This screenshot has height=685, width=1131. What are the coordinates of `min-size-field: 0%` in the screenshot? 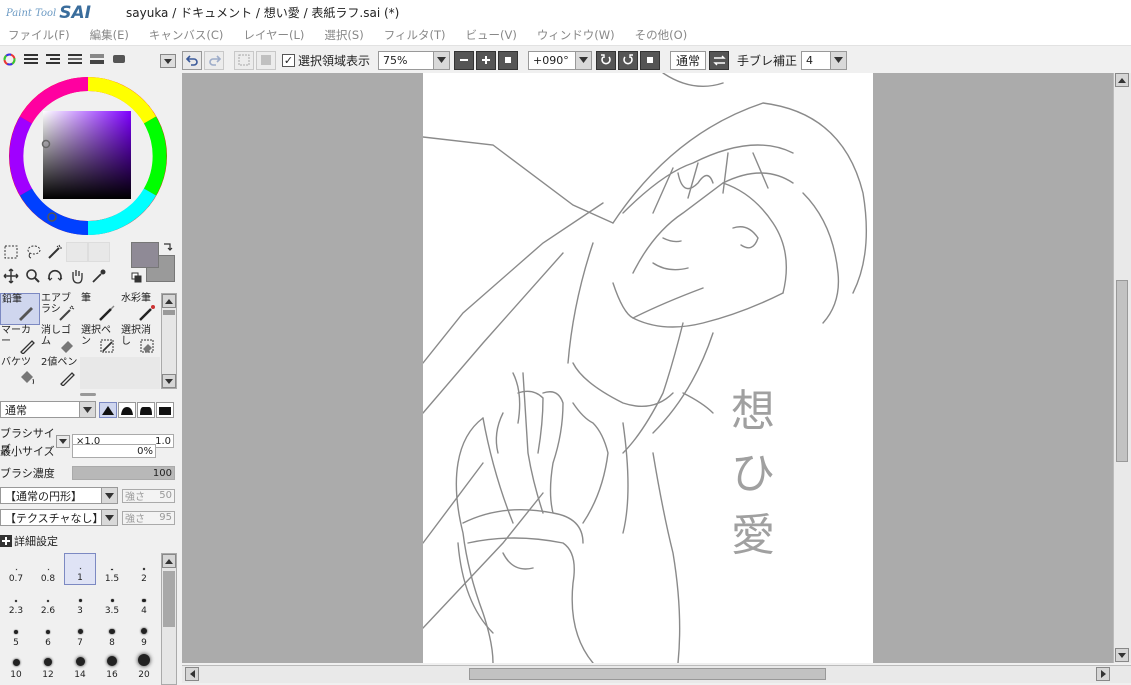 It's located at (114, 451).